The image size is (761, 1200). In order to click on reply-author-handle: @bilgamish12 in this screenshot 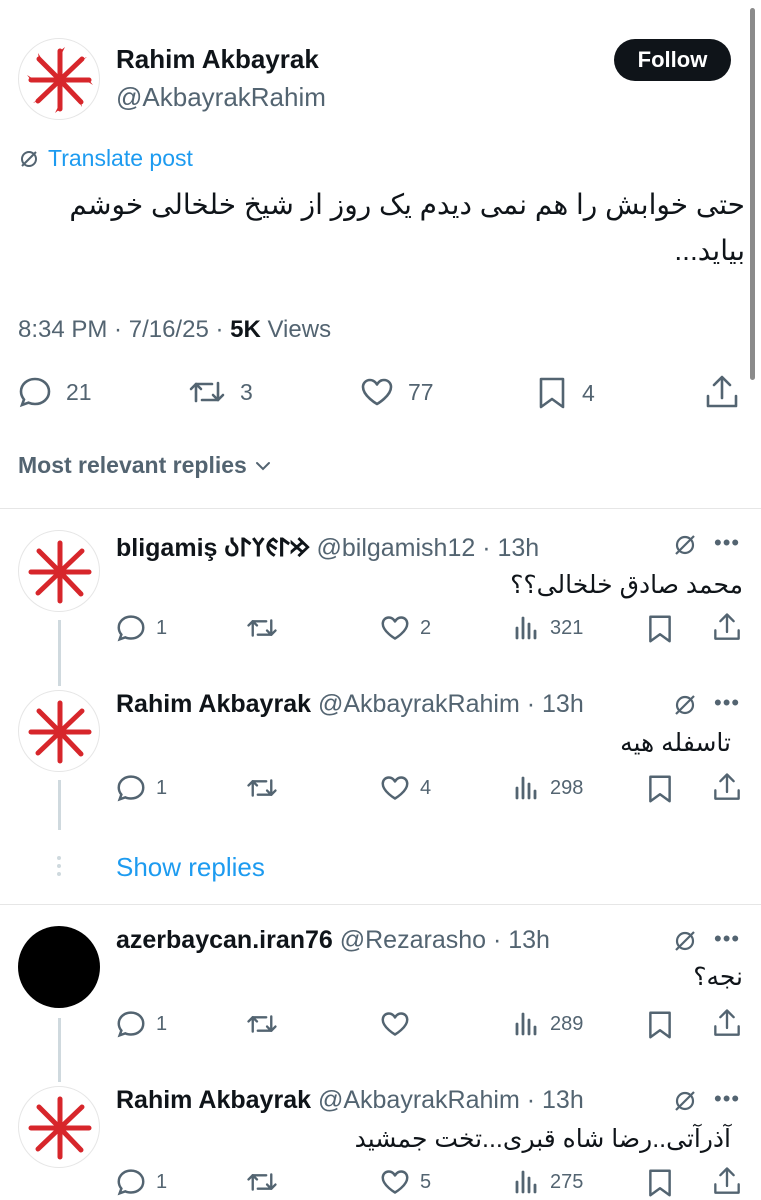, I will do `click(395, 548)`.